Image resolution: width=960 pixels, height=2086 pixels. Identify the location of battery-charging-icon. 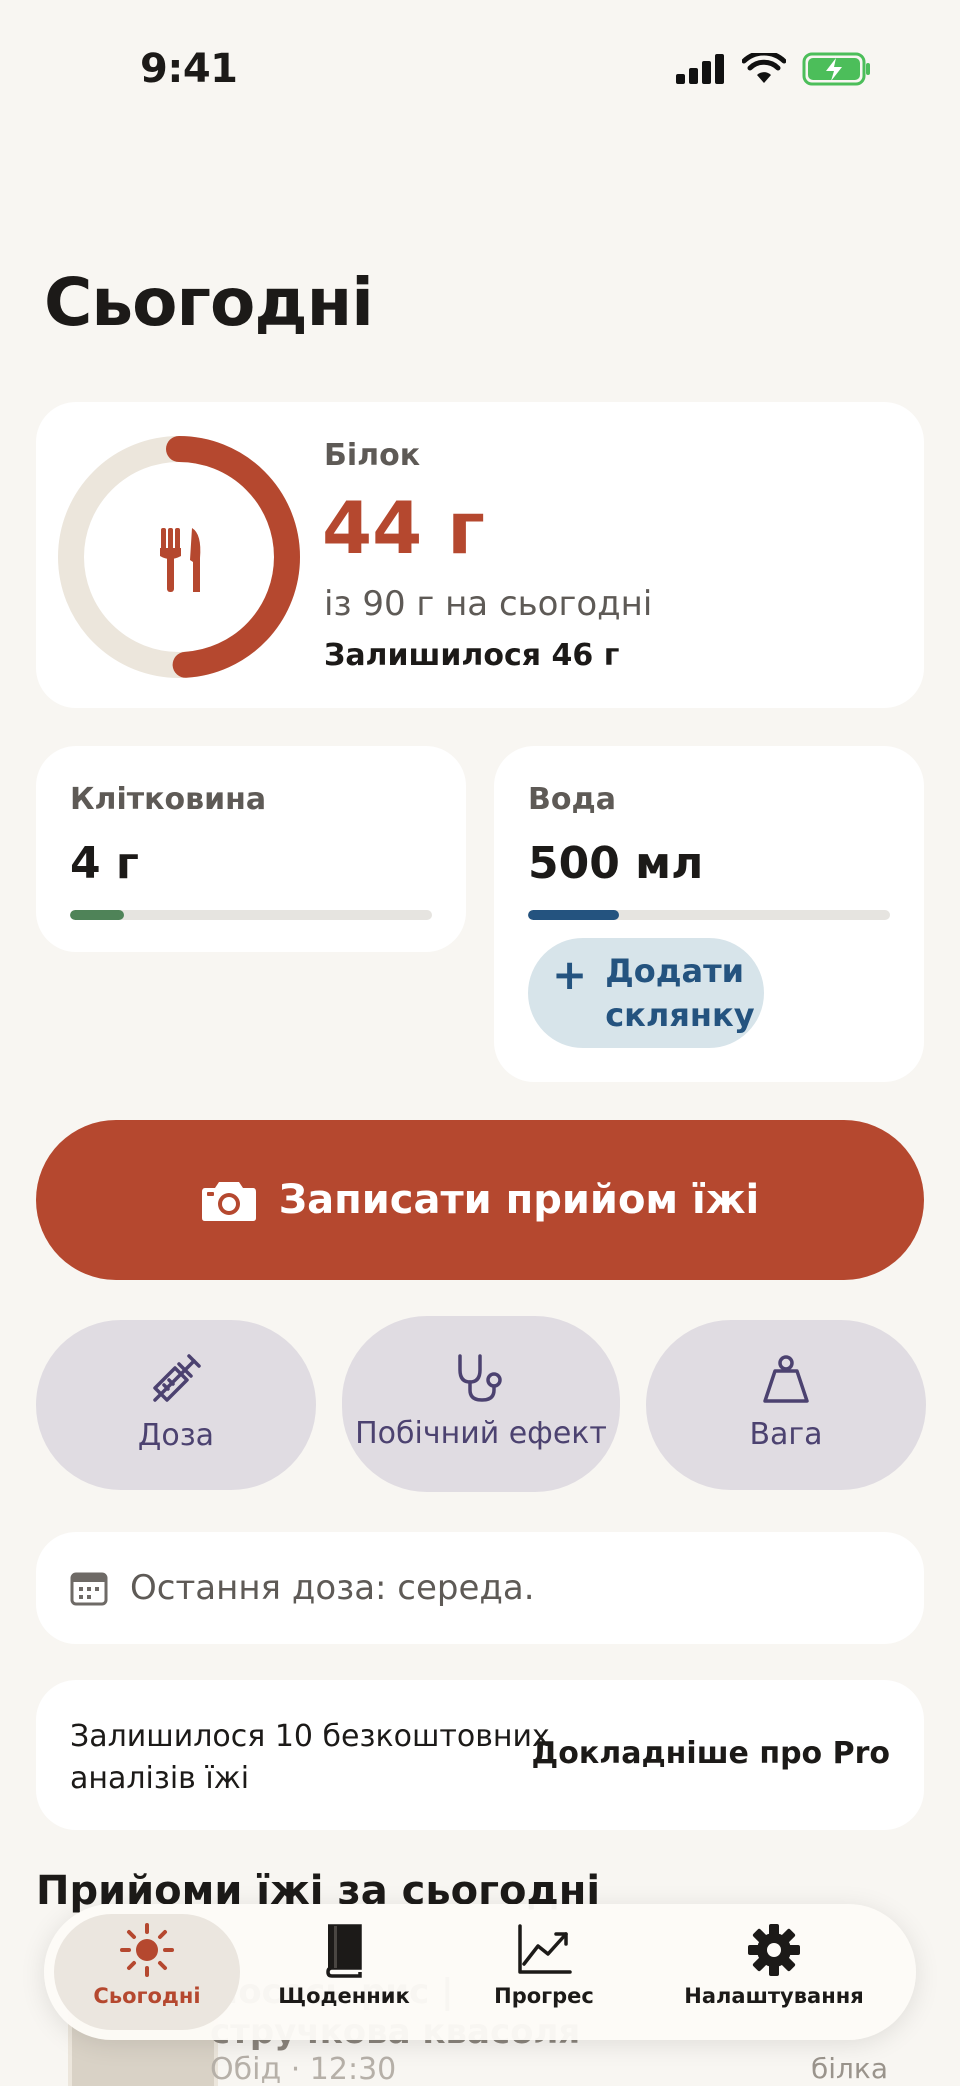
(836, 69).